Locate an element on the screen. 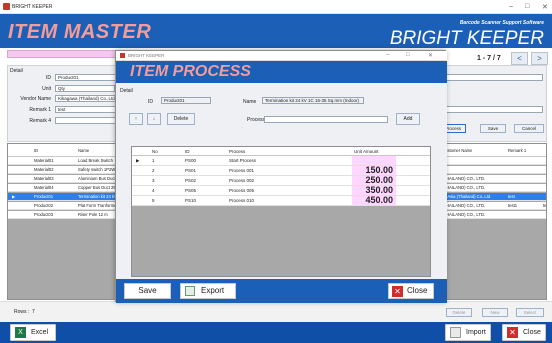 This screenshot has width=552, height=343. cell-process: Process 010 is located at coordinates (242, 200).